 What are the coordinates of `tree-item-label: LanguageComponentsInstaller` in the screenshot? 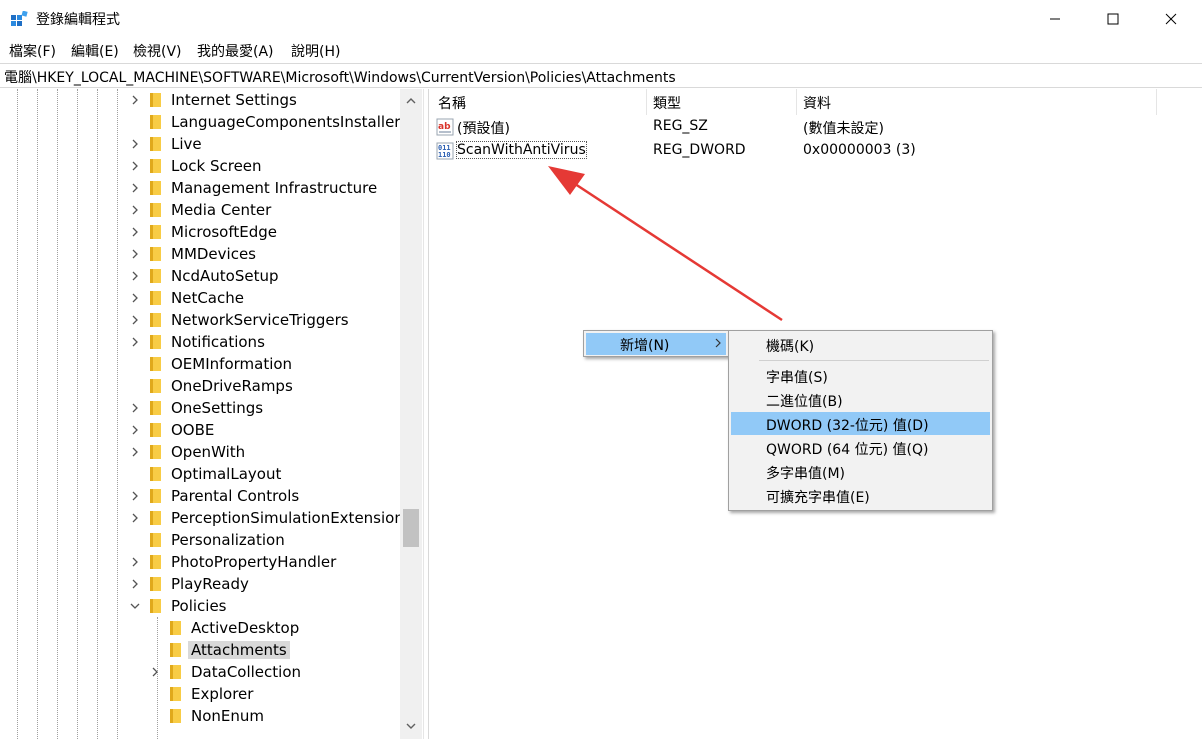 It's located at (286, 122).